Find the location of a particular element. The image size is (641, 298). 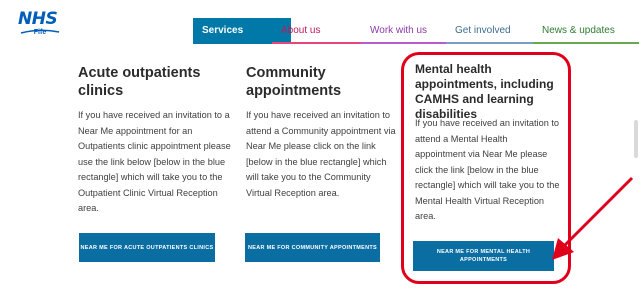

nav-item-about-us: About us is located at coordinates (320, 31).